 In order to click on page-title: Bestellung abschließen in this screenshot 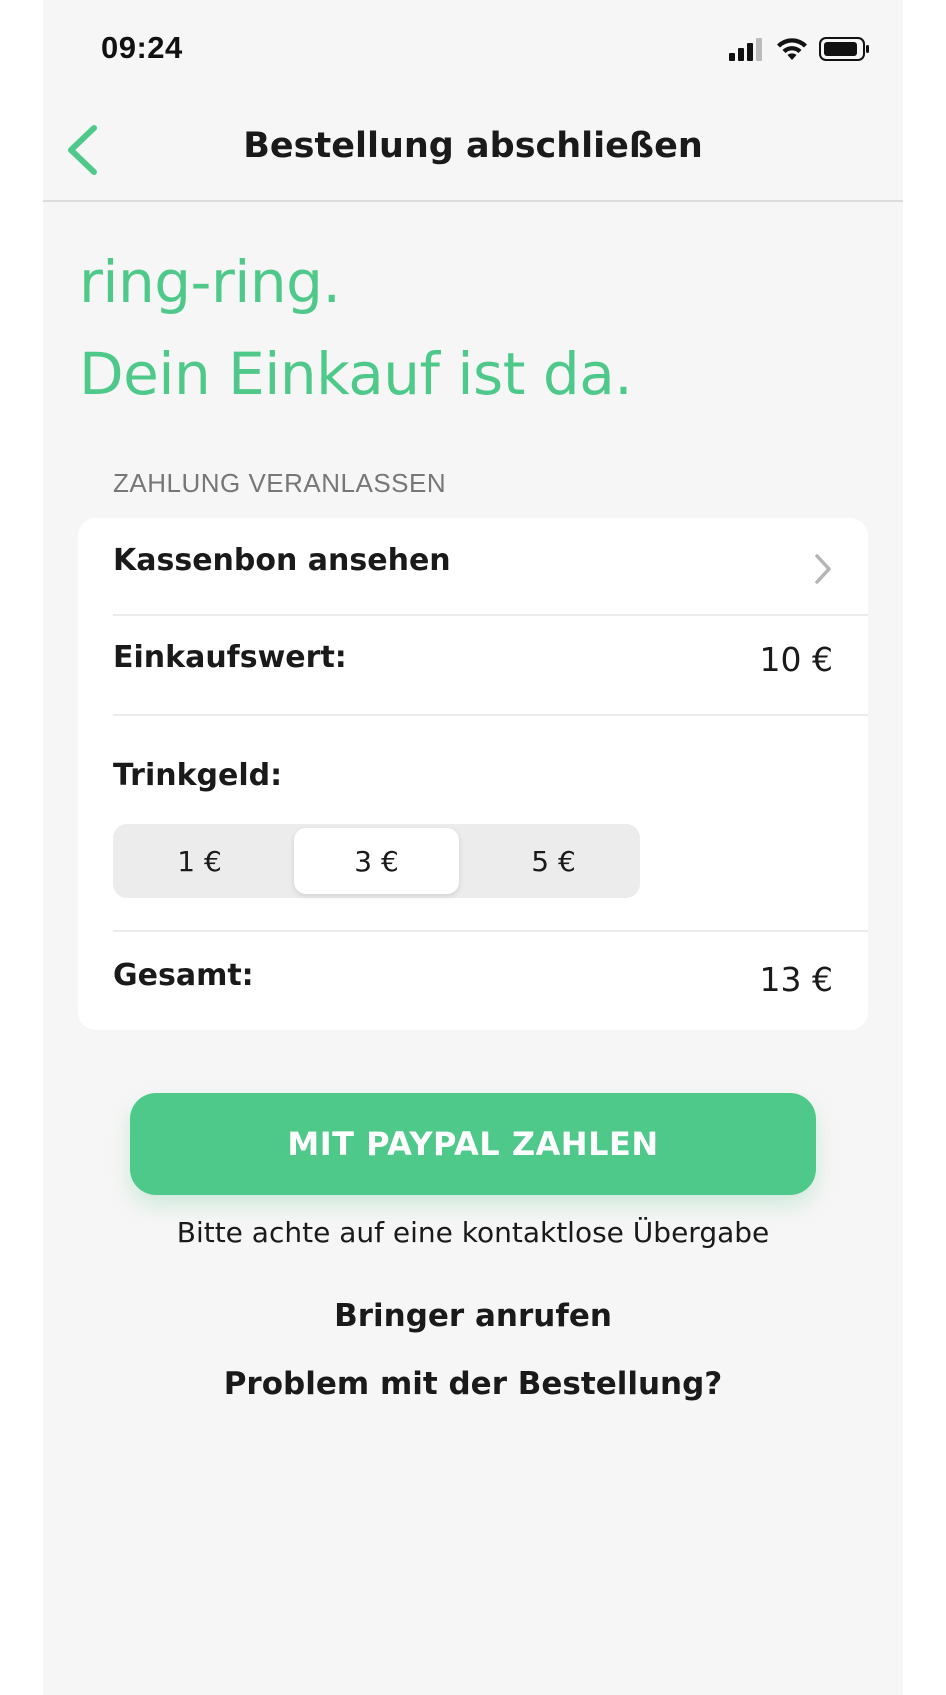, I will do `click(473, 146)`.